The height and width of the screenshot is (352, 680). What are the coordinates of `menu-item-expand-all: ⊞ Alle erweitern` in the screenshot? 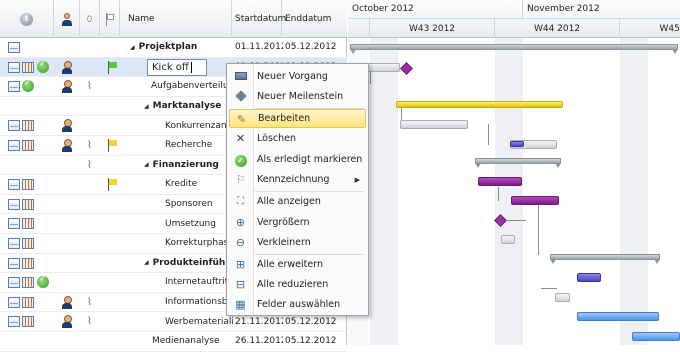 It's located at (297, 264).